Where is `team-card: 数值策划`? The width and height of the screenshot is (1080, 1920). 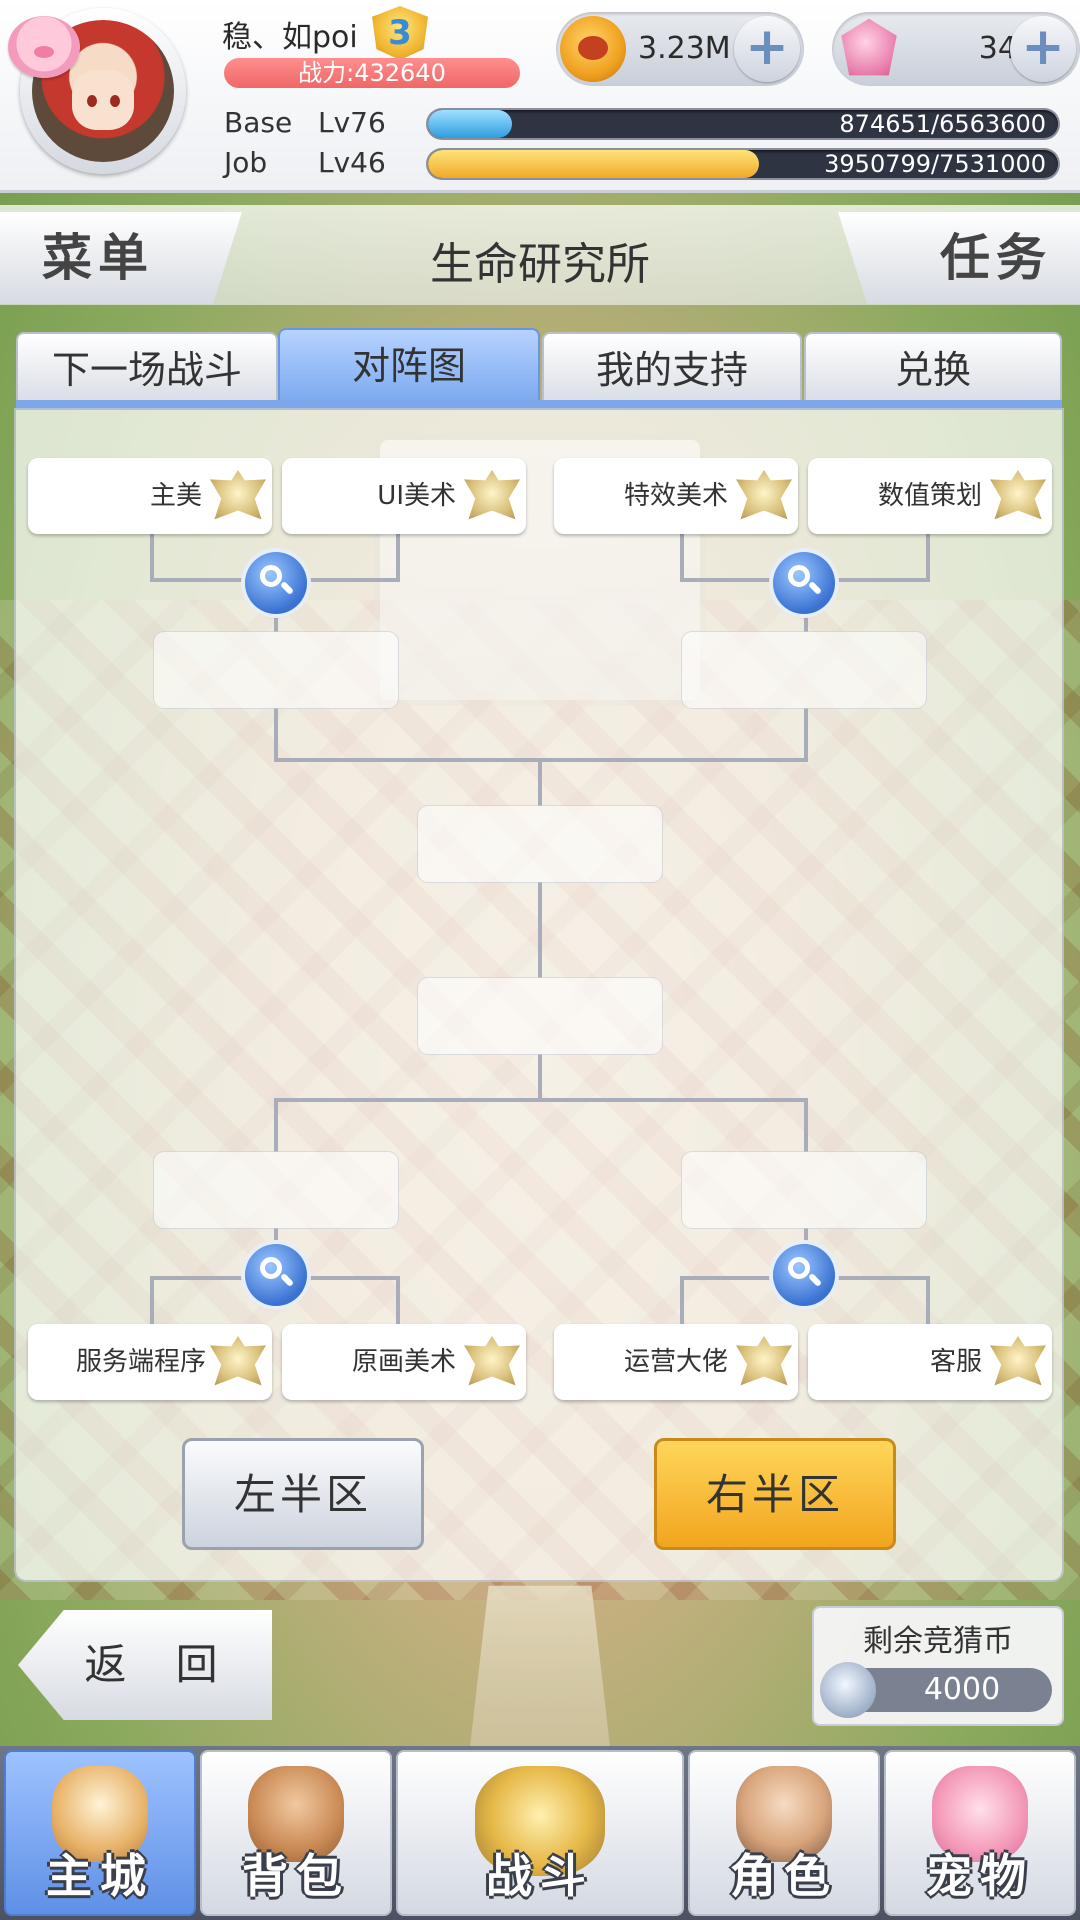
team-card: 数值策划 is located at coordinates (930, 496).